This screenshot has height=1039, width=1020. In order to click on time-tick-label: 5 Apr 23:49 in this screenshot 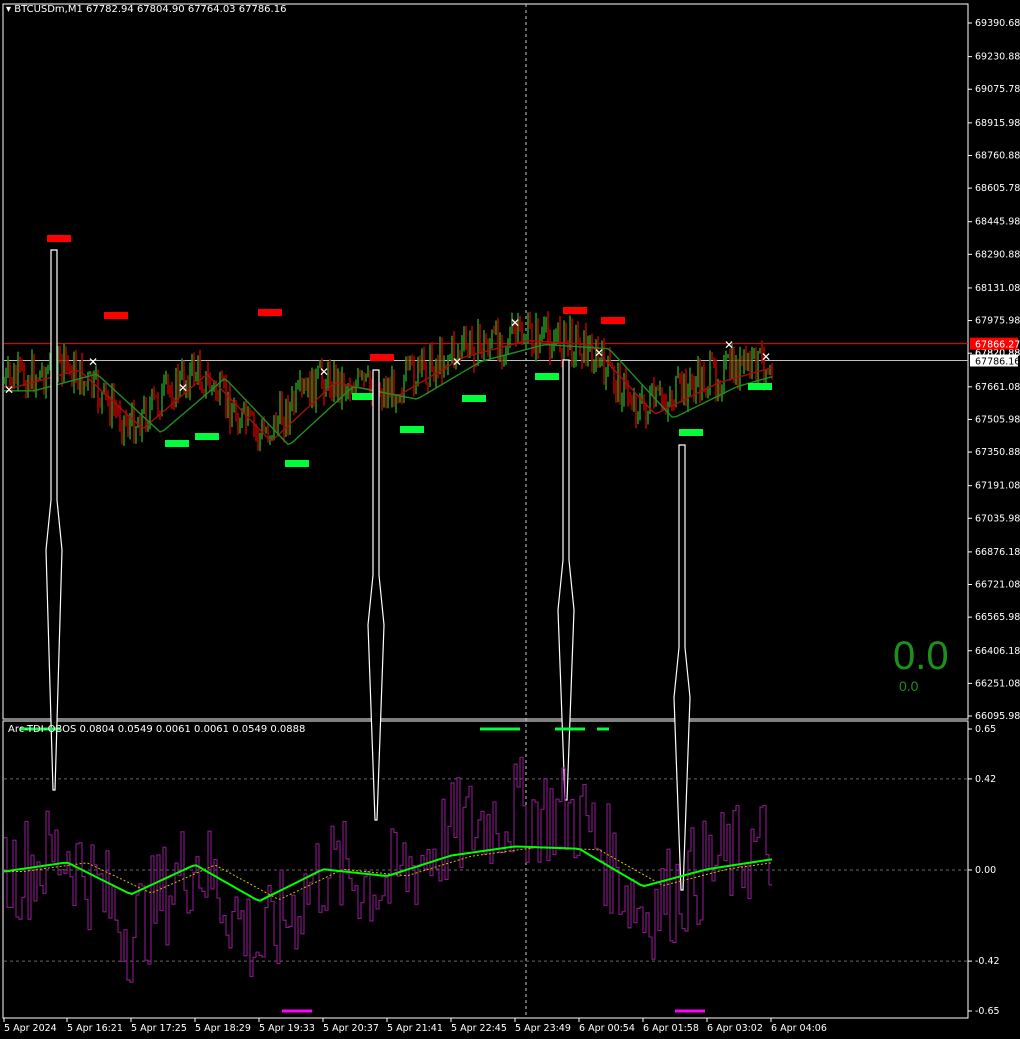, I will do `click(543, 1028)`.